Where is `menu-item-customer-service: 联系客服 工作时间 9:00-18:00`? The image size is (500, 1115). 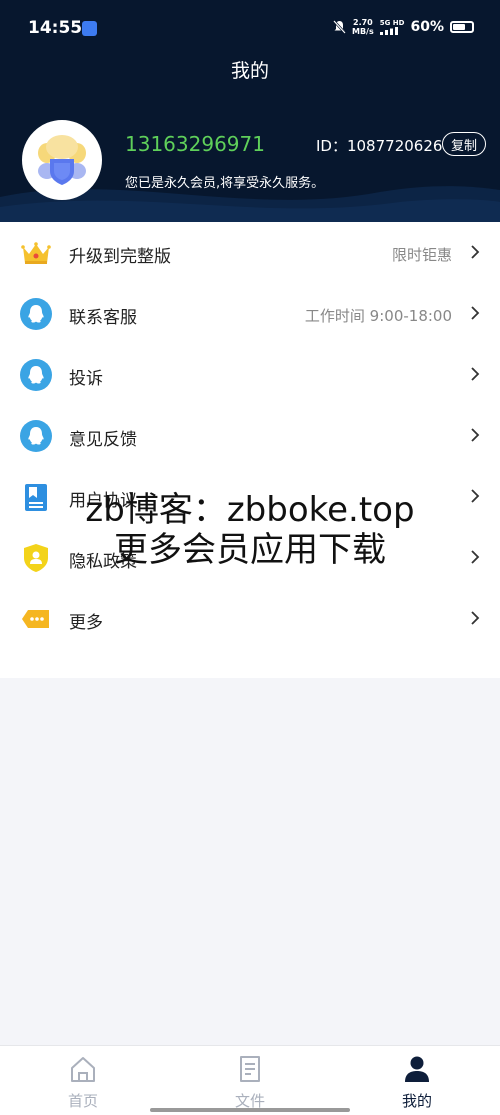
menu-item-customer-service: 联系客服 工作时间 9:00-18:00 is located at coordinates (250, 313).